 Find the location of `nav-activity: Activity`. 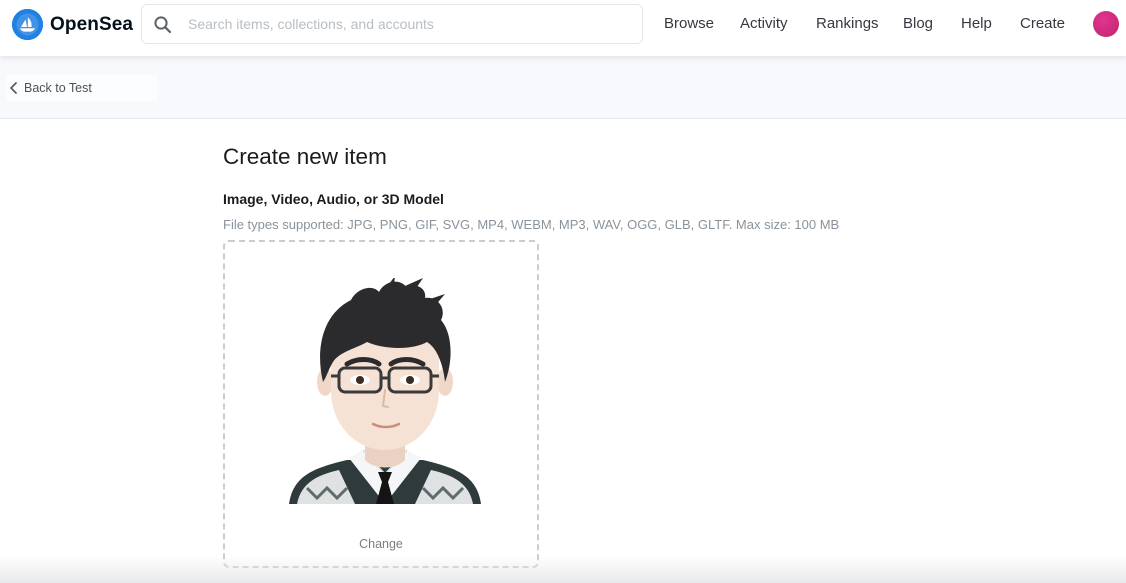

nav-activity: Activity is located at coordinates (764, 23).